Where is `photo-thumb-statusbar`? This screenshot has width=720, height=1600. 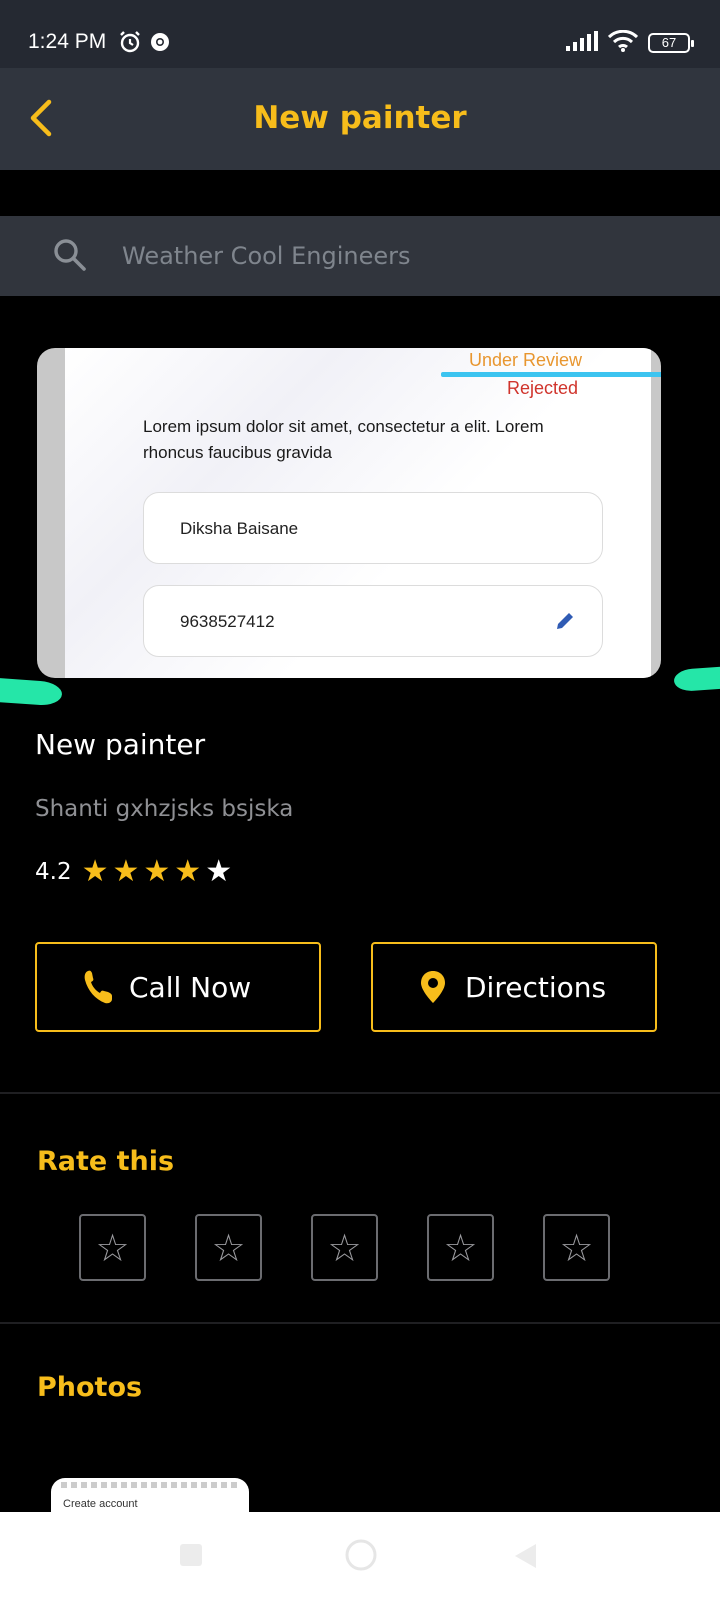 photo-thumb-statusbar is located at coordinates (150, 1485).